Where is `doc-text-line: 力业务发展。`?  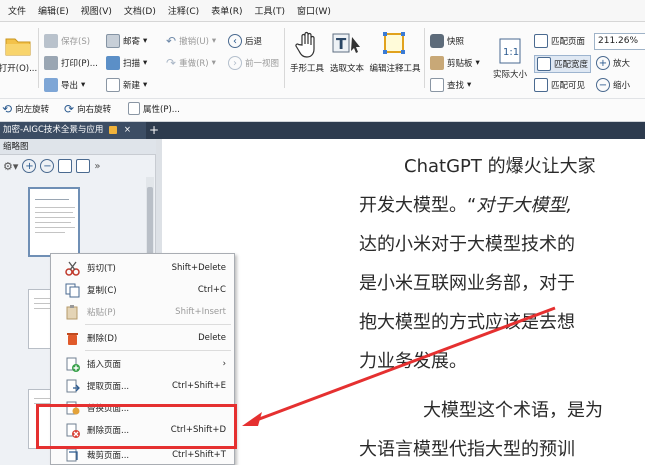
doc-text-line: 力业务发展。 is located at coordinates (413, 361).